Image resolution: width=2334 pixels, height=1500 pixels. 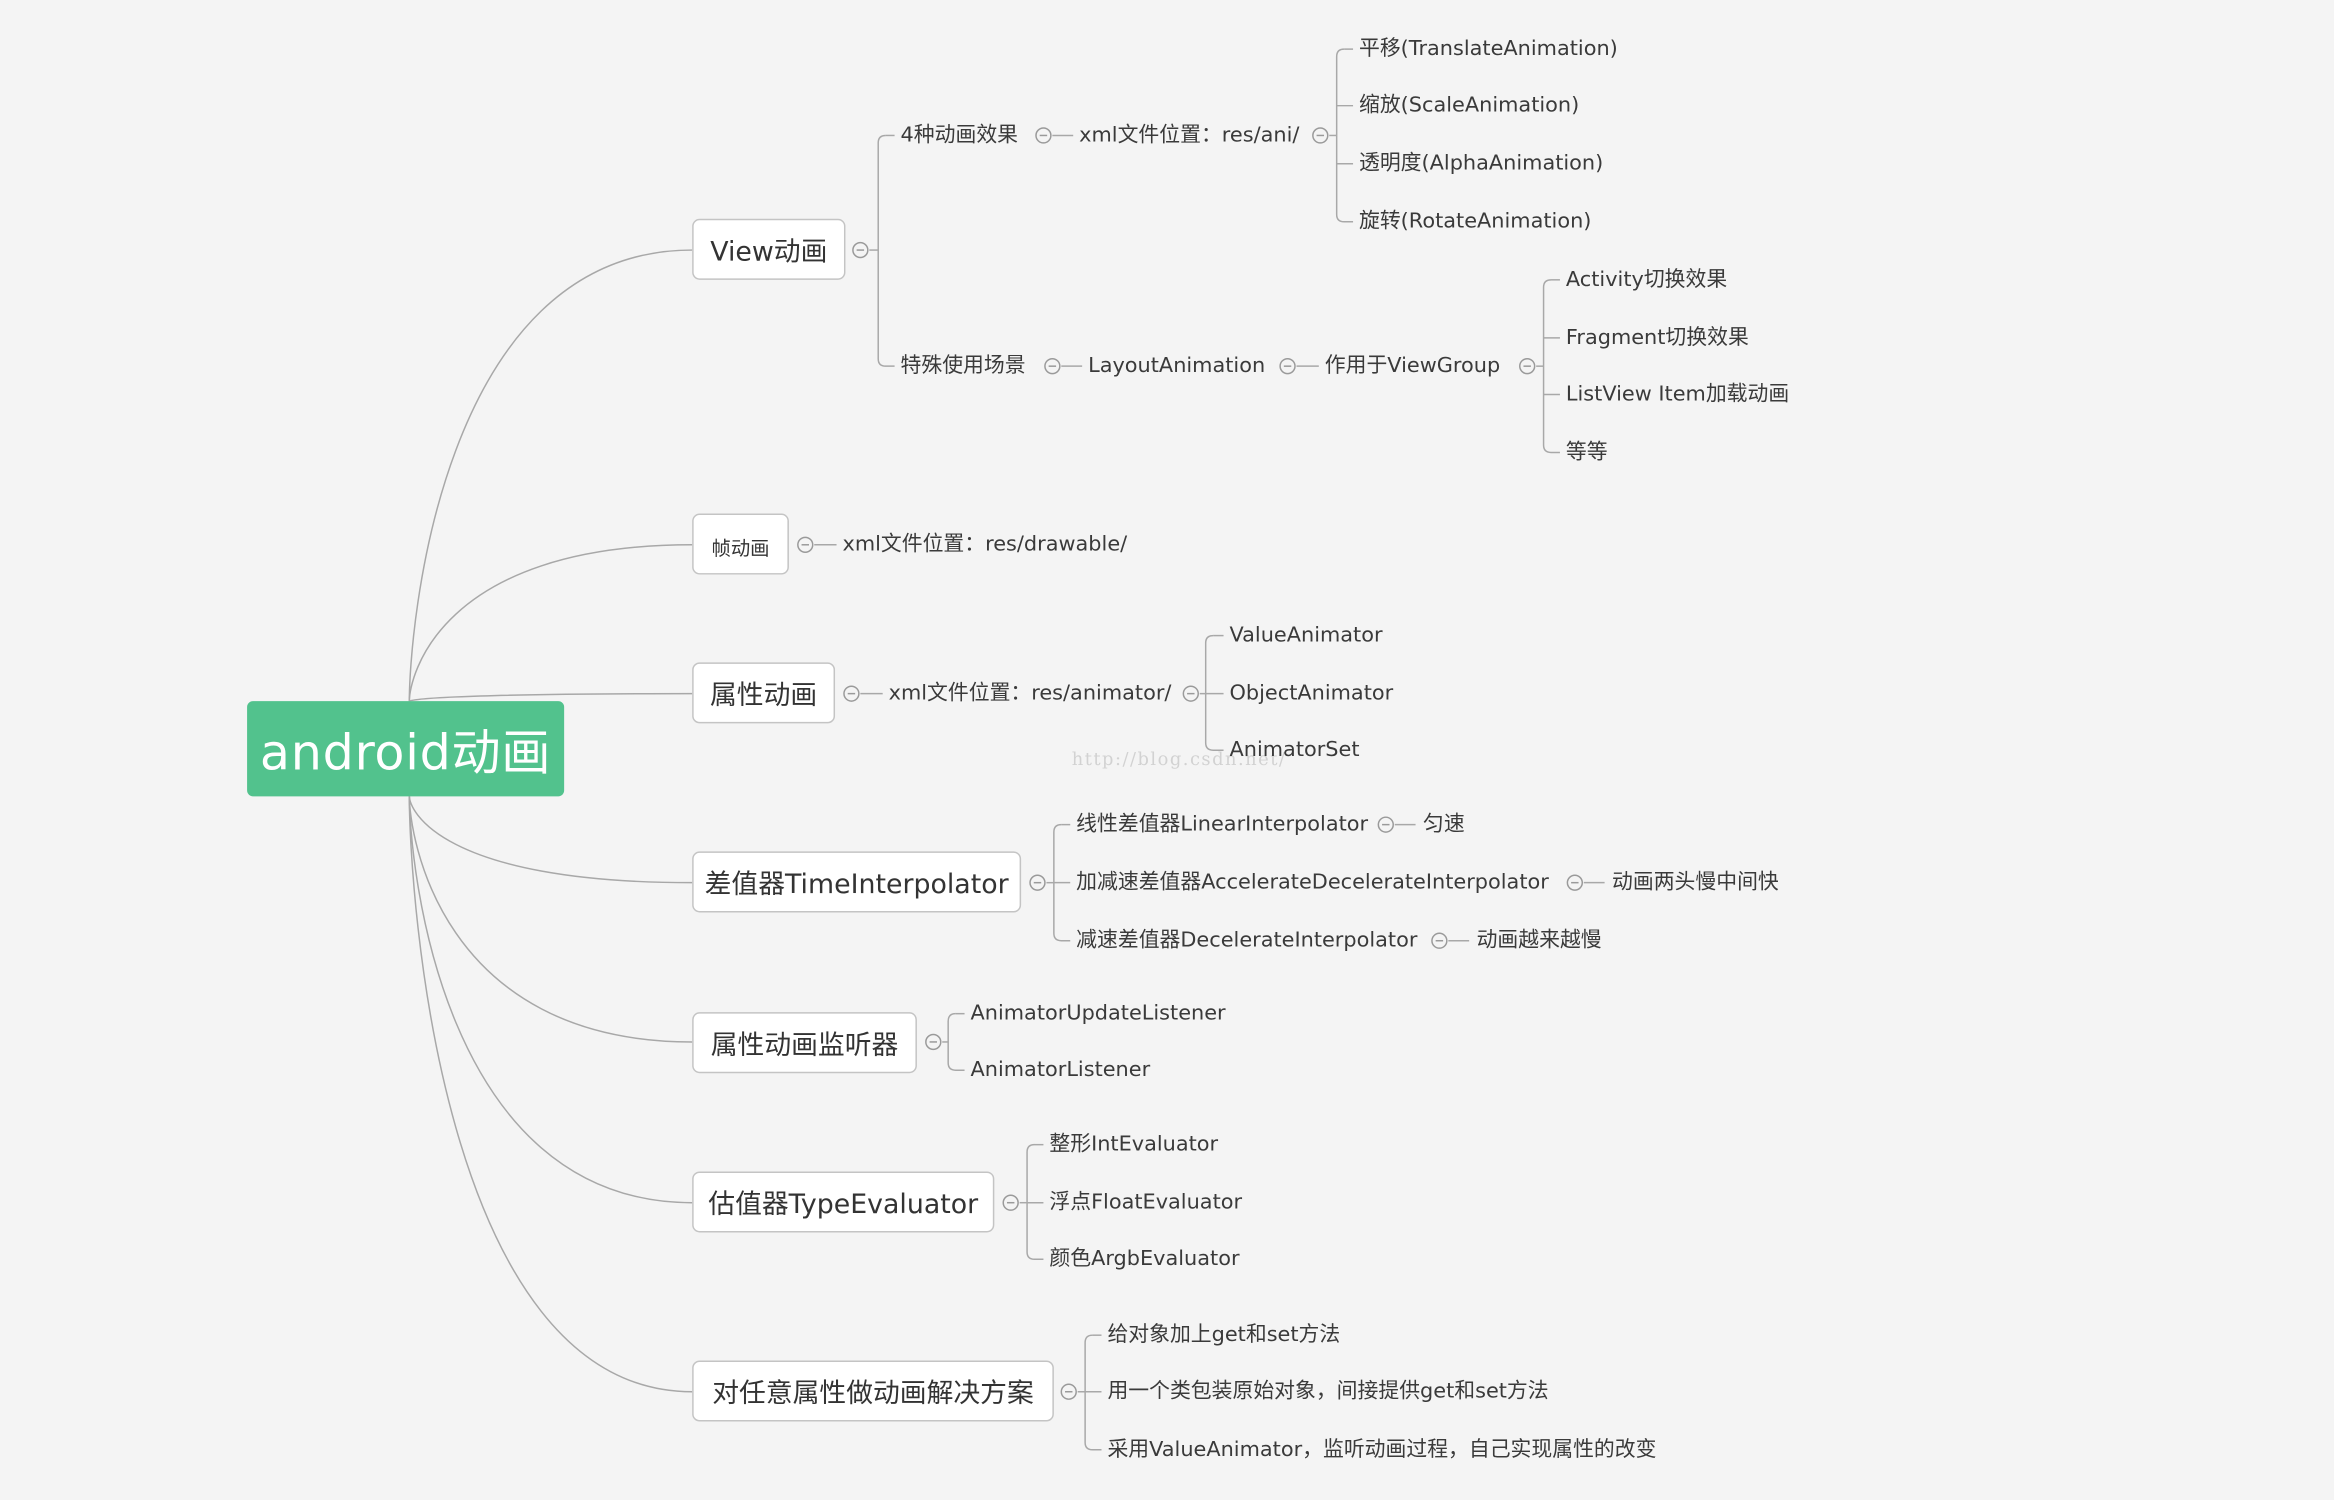 I want to click on node-time-interpolator: 差值器TimeInterpolator, so click(x=857, y=882).